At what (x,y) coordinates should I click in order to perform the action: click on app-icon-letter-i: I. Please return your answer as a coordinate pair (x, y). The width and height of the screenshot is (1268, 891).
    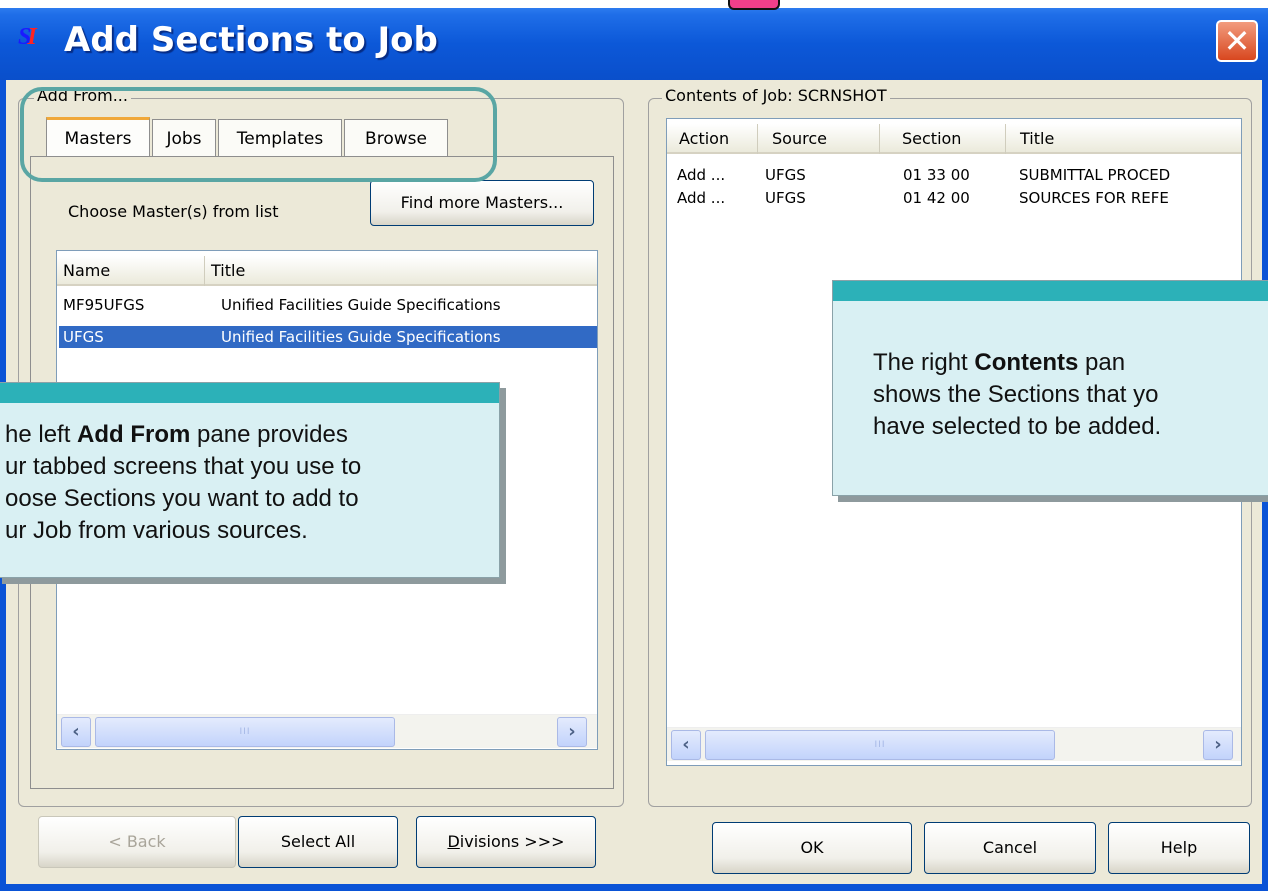
    Looking at the image, I should click on (32, 37).